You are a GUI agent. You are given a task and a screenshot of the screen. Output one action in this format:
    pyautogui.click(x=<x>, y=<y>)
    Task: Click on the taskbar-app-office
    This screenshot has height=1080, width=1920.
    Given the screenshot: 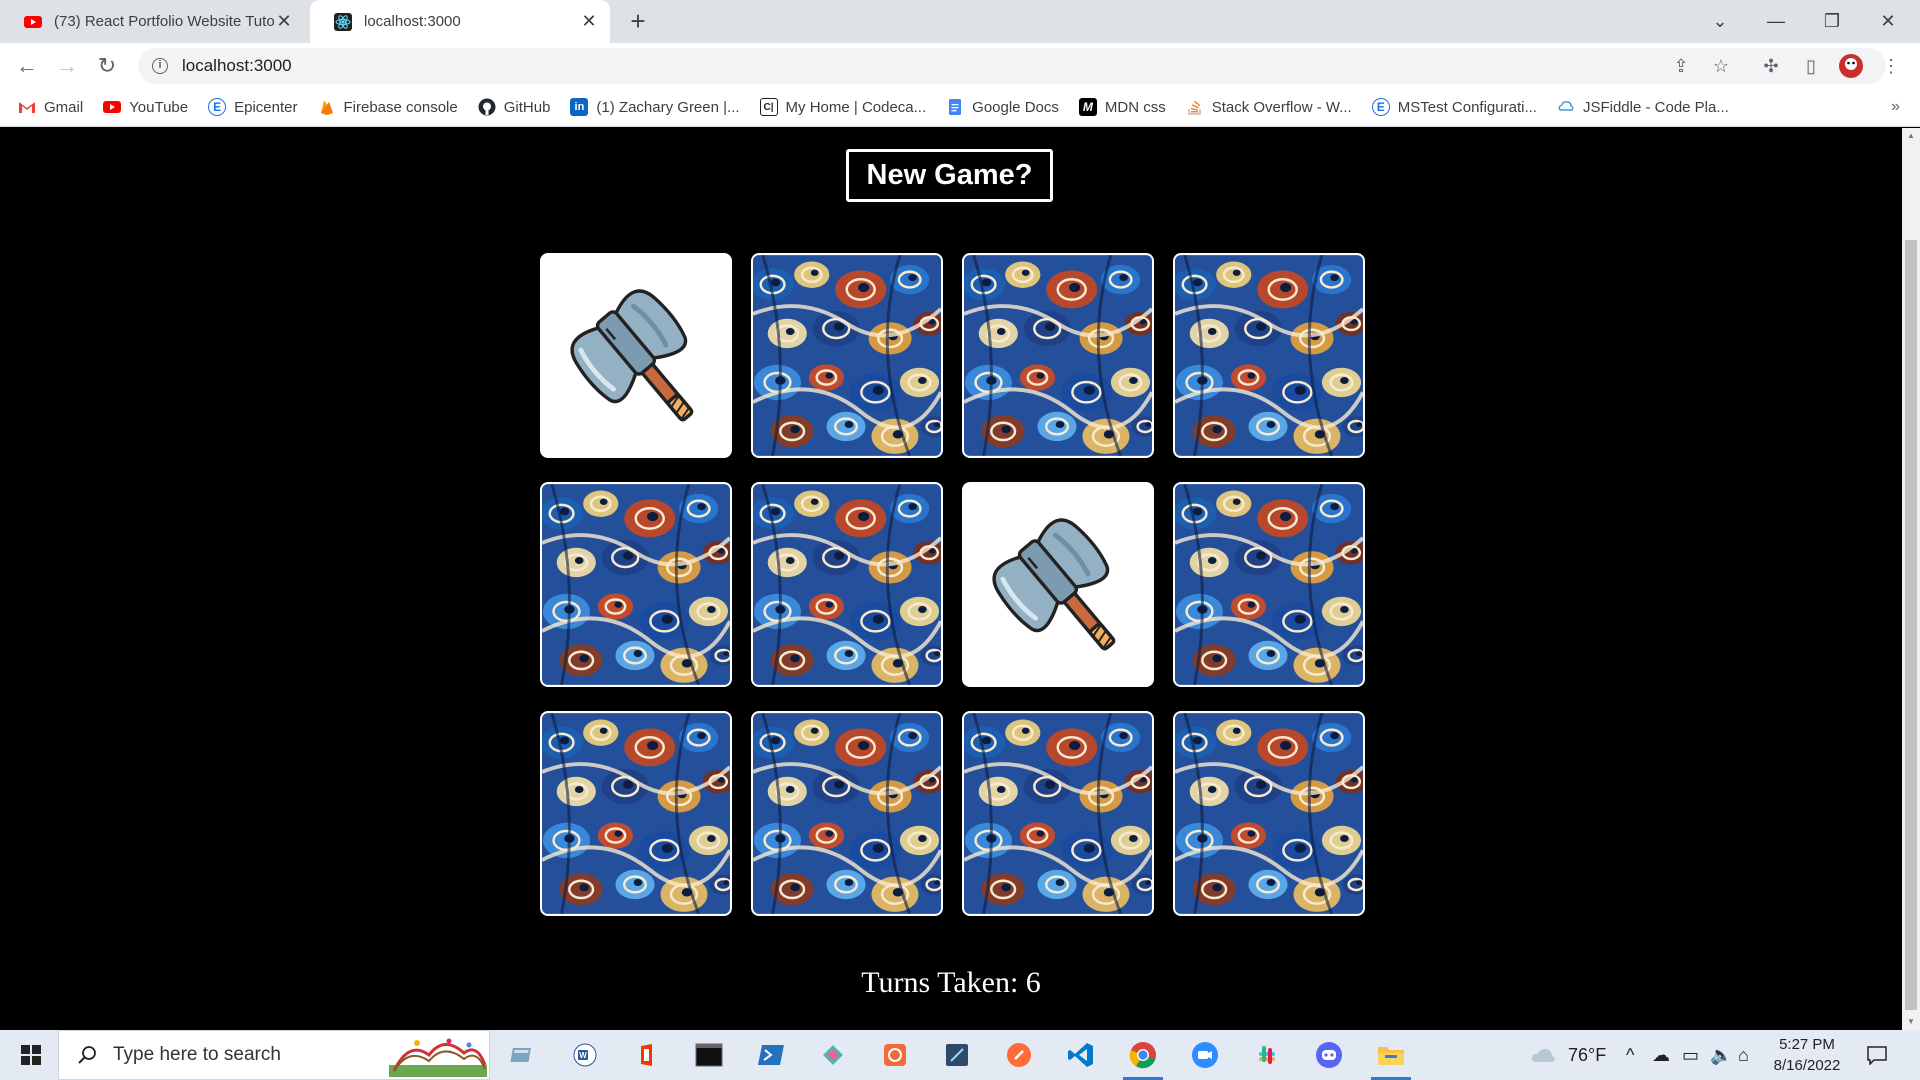 What is the action you would take?
    pyautogui.click(x=647, y=1055)
    